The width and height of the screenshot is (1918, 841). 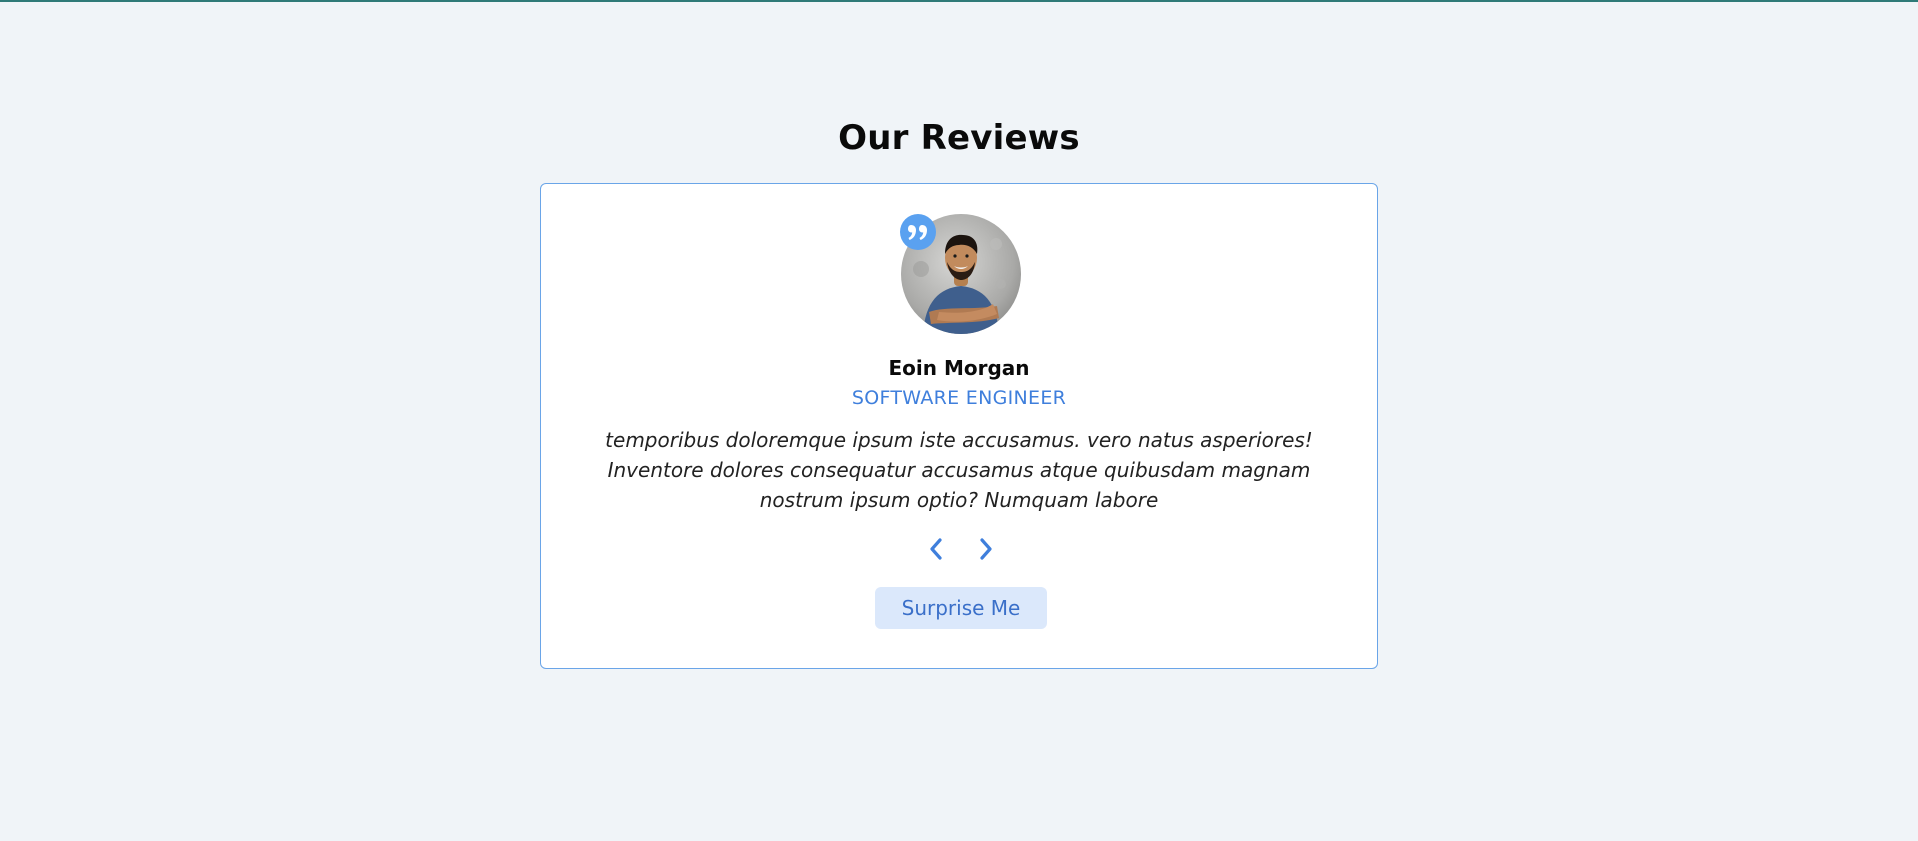 What do you see at coordinates (959, 368) in the screenshot?
I see `author-name: Eoin Morgan` at bounding box center [959, 368].